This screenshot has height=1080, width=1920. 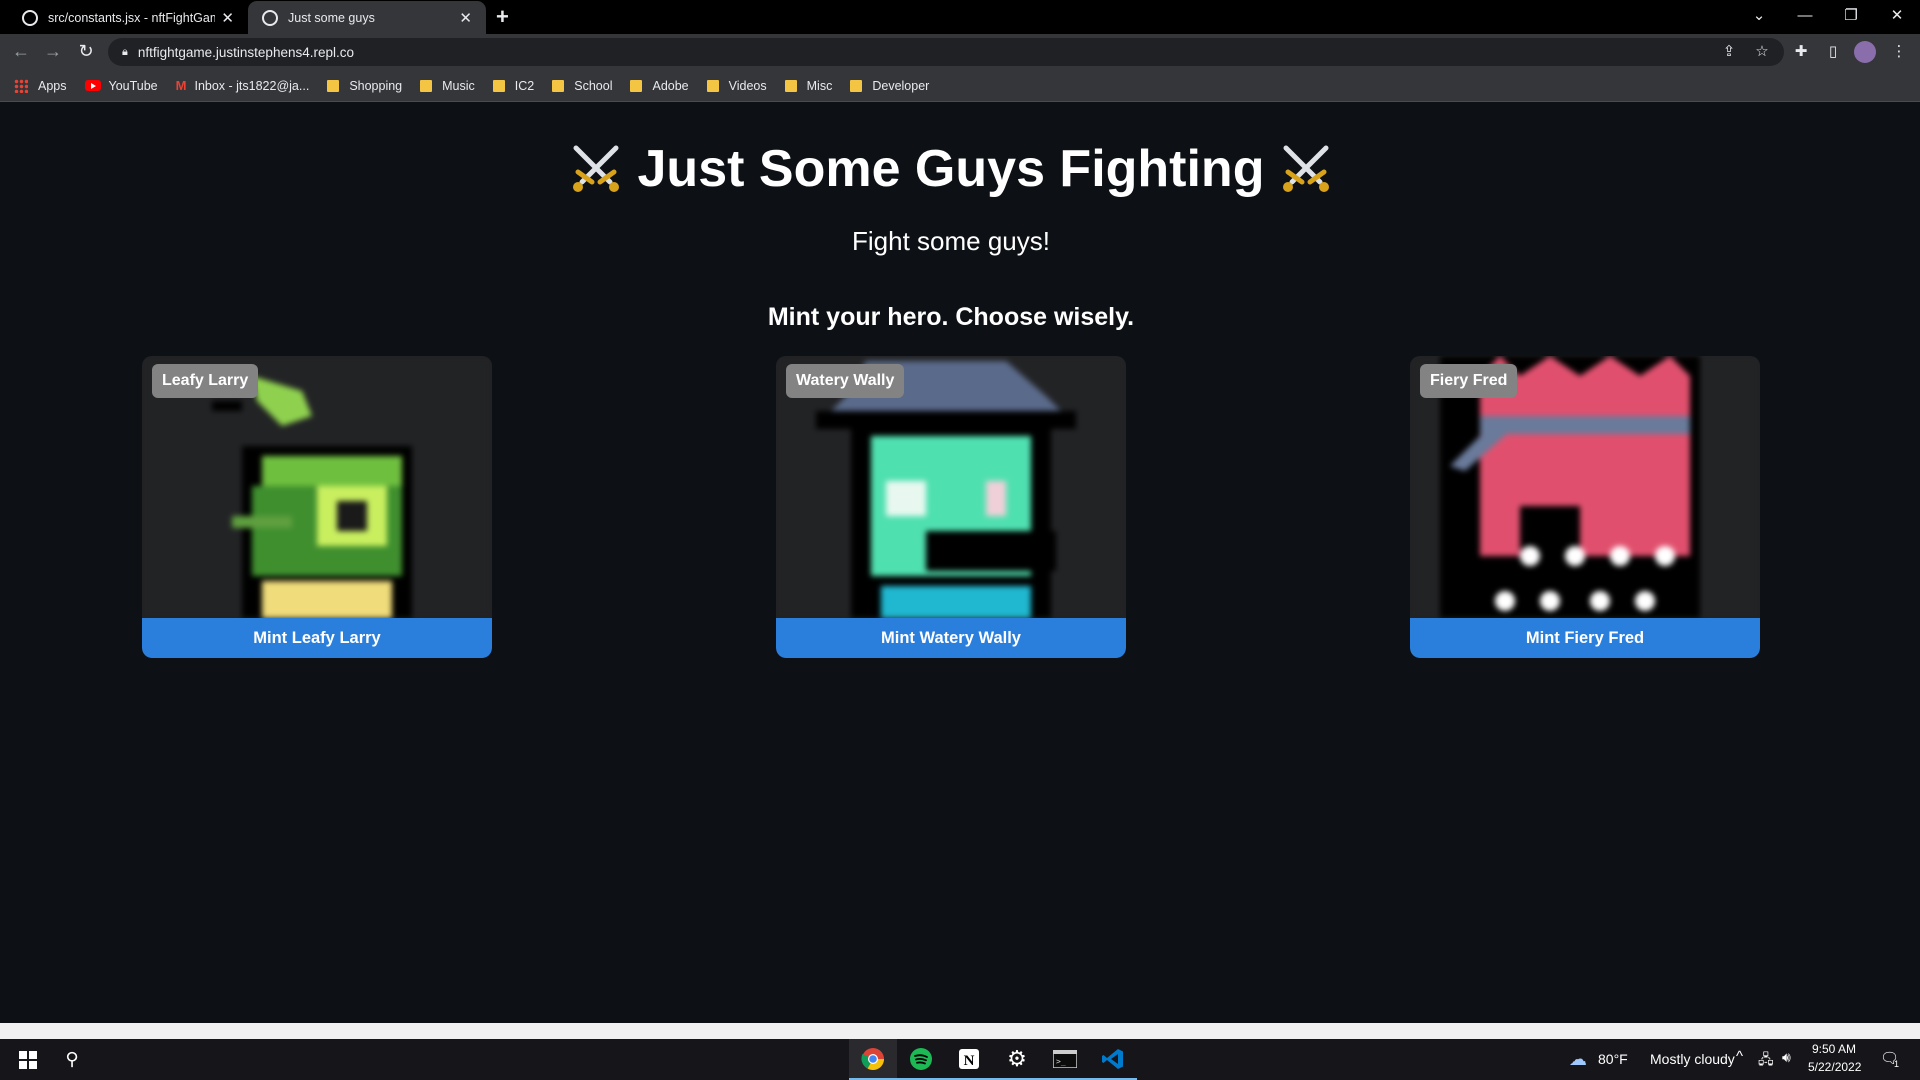 I want to click on volume-icon: 🔊︎, so click(x=1786, y=1057).